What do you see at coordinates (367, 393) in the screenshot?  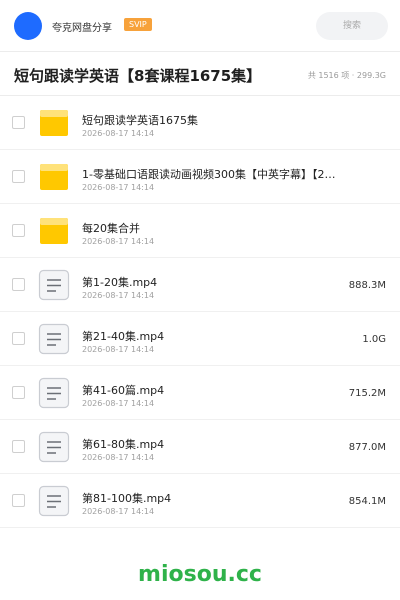 I see `item-size: 715.2M` at bounding box center [367, 393].